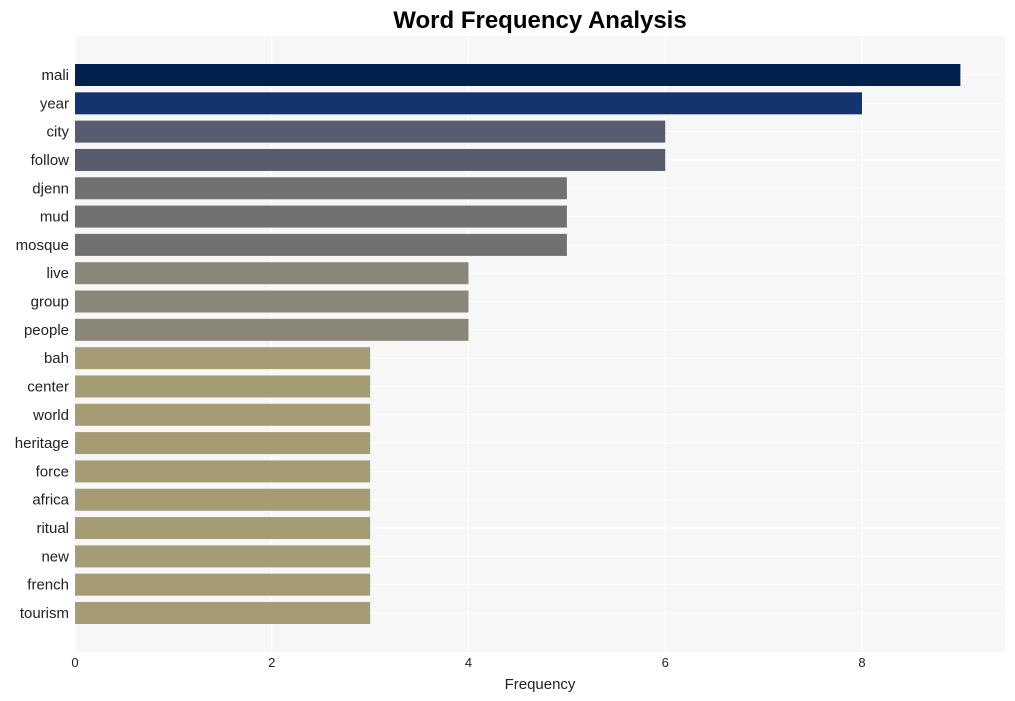 This screenshot has width=1015, height=701. Describe the element at coordinates (54, 103) in the screenshot. I see `y-label-year: year` at that location.